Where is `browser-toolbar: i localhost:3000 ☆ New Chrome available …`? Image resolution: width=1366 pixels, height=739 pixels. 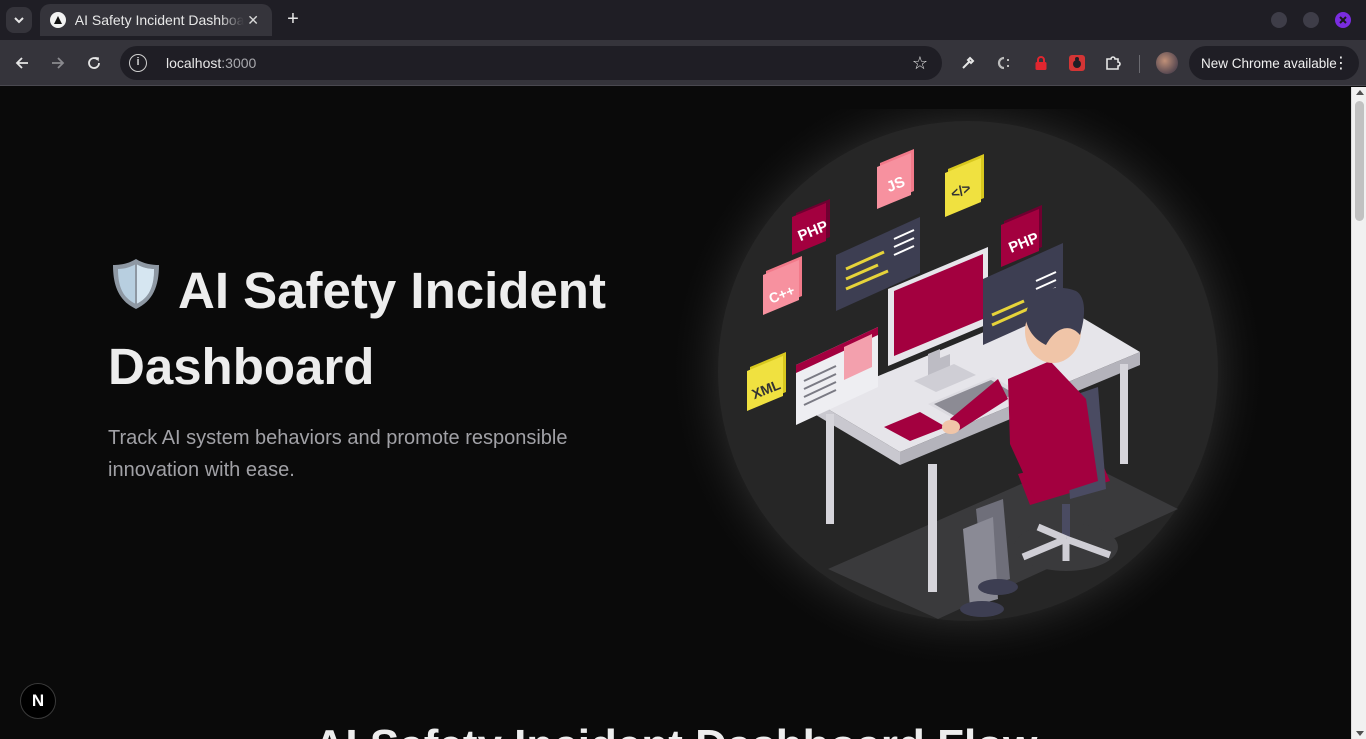
browser-toolbar: i localhost:3000 ☆ New Chrome available … is located at coordinates (683, 63).